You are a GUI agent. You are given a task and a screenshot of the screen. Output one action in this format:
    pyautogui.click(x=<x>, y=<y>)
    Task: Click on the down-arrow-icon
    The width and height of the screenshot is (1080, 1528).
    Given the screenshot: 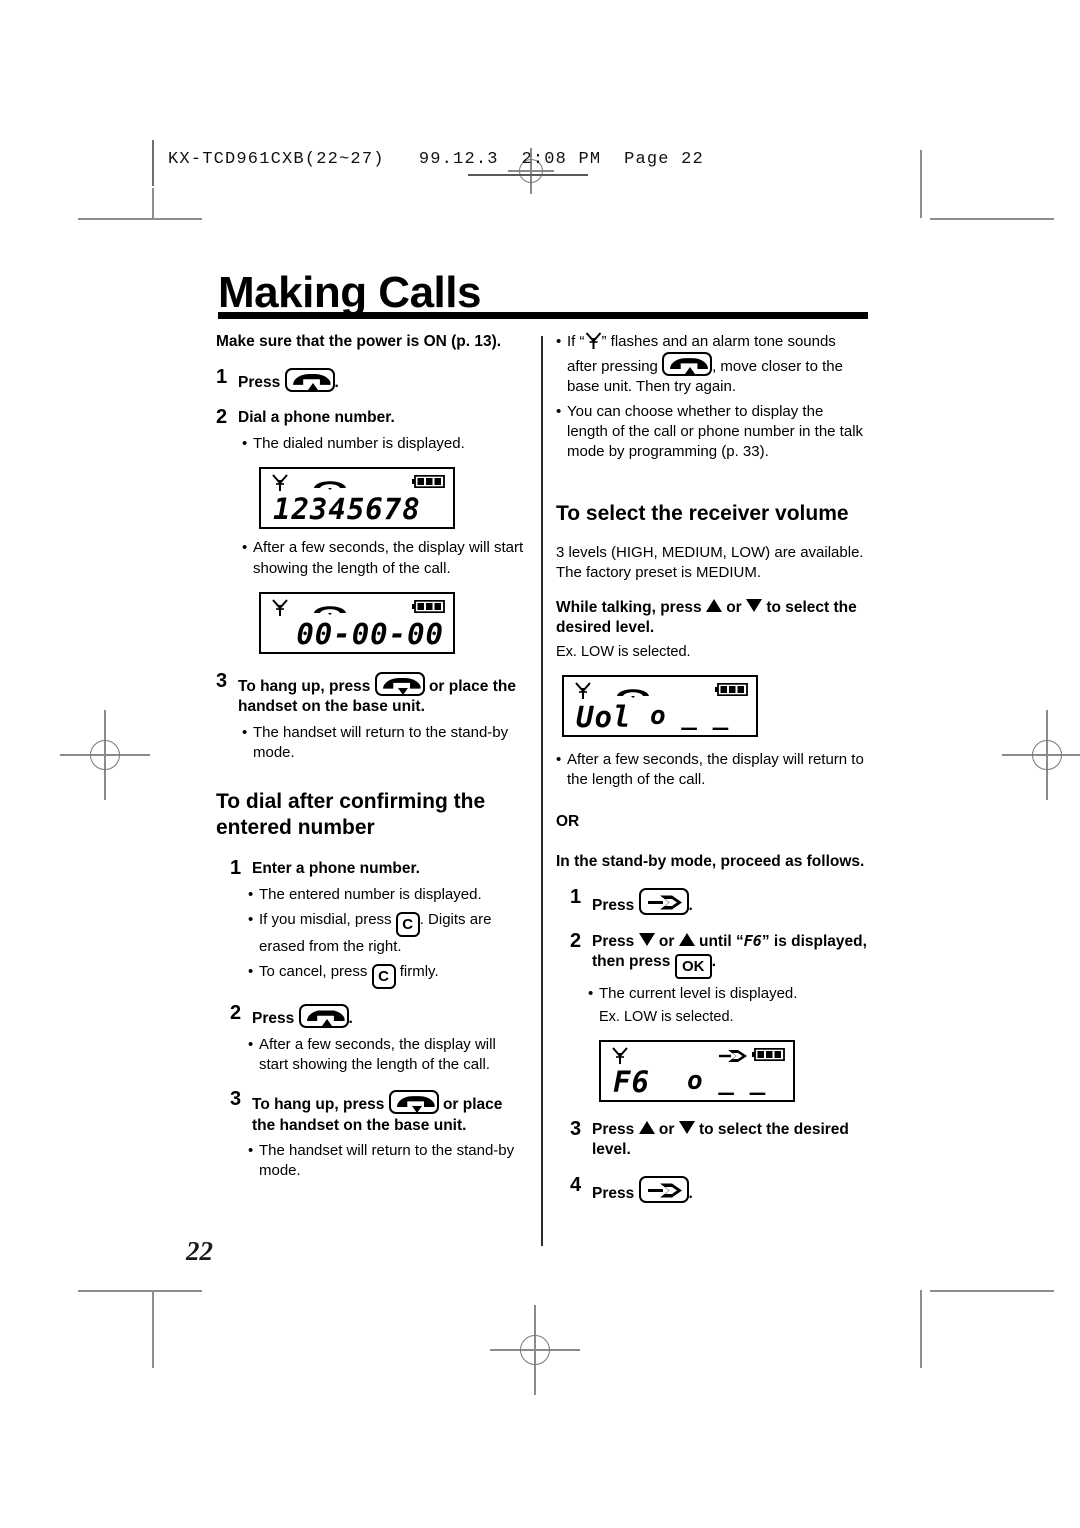 What is the action you would take?
    pyautogui.click(x=646, y=939)
    